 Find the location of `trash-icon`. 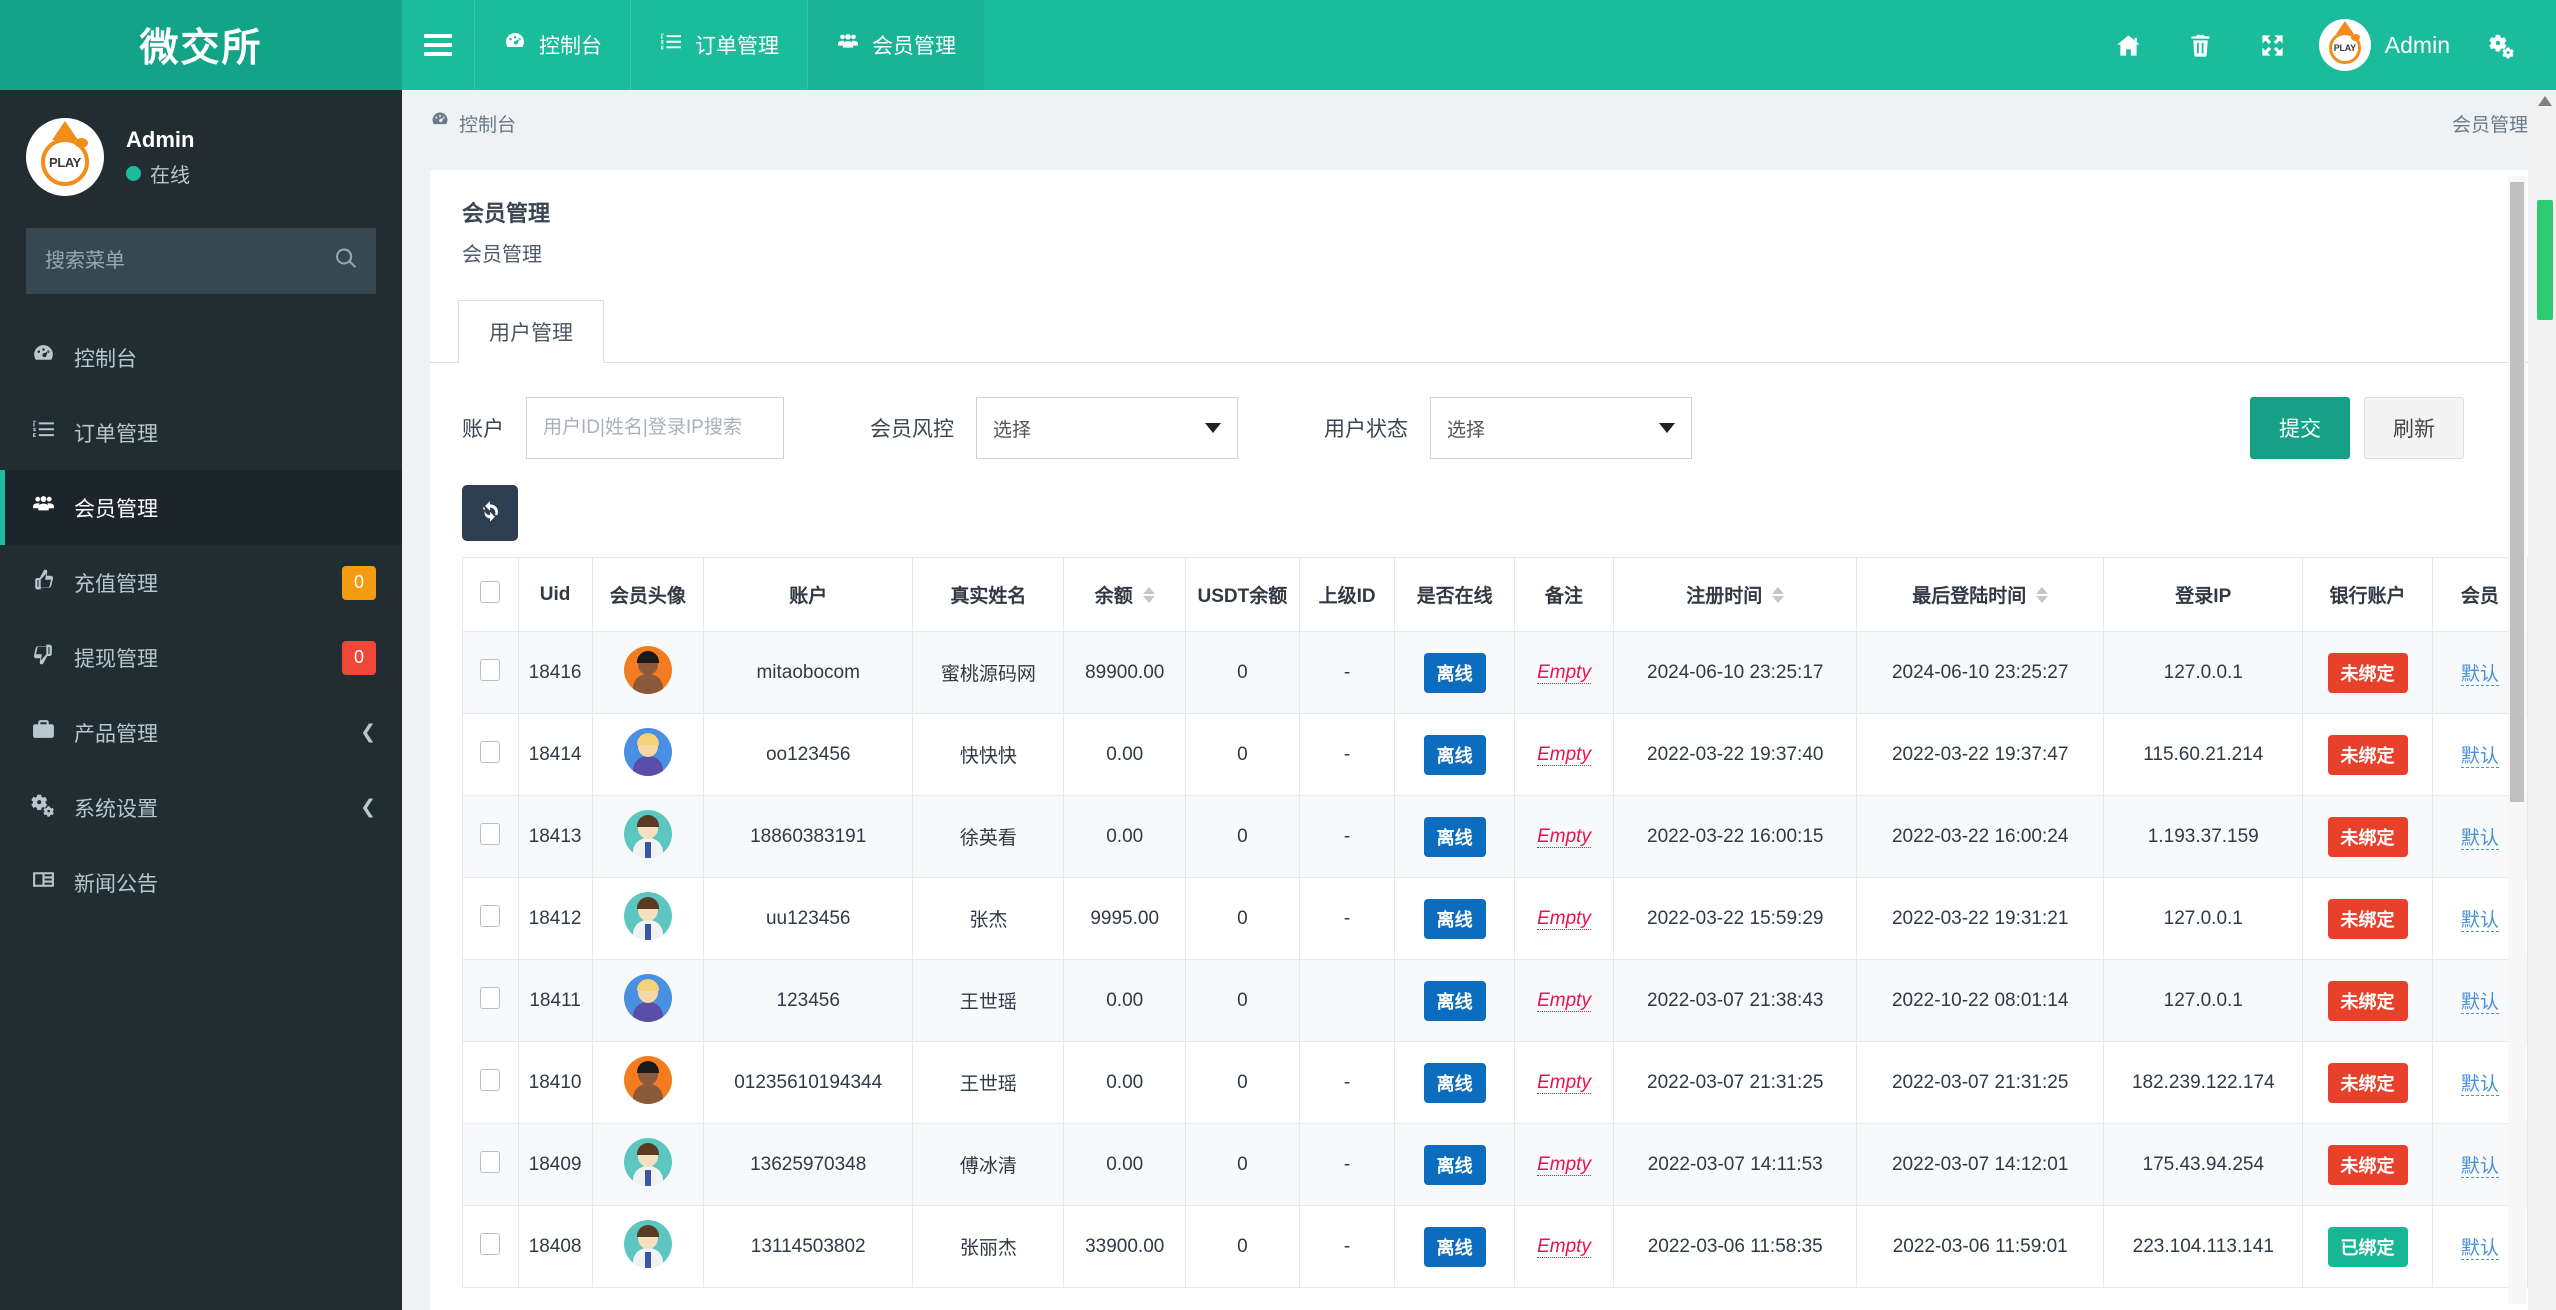

trash-icon is located at coordinates (2201, 45).